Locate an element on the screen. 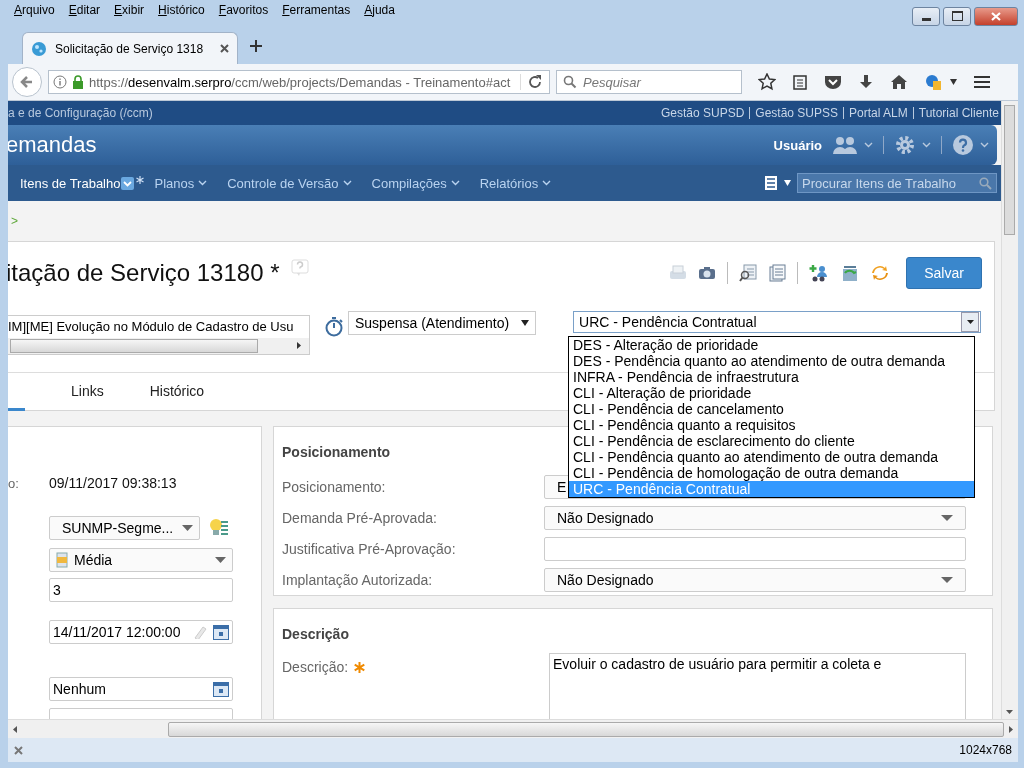 This screenshot has height=768, width=1024. menu-item: Arquivo is located at coordinates (34, 10).